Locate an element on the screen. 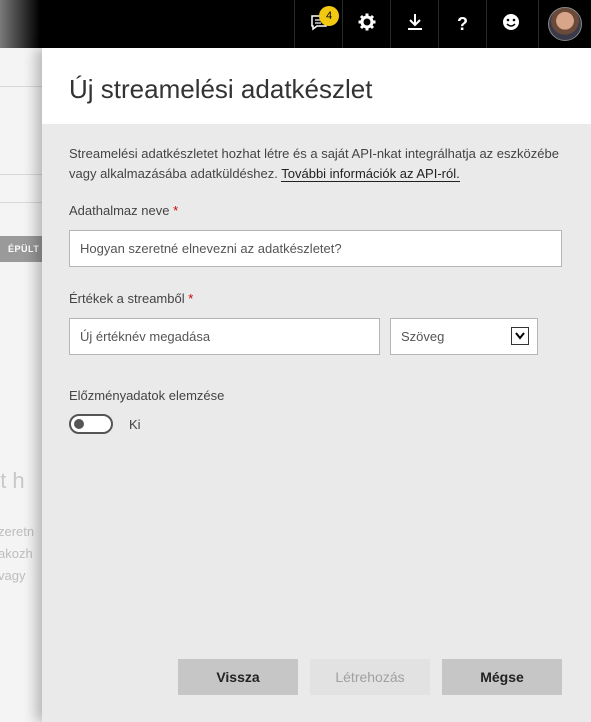  help-icon: ? is located at coordinates (462, 23).